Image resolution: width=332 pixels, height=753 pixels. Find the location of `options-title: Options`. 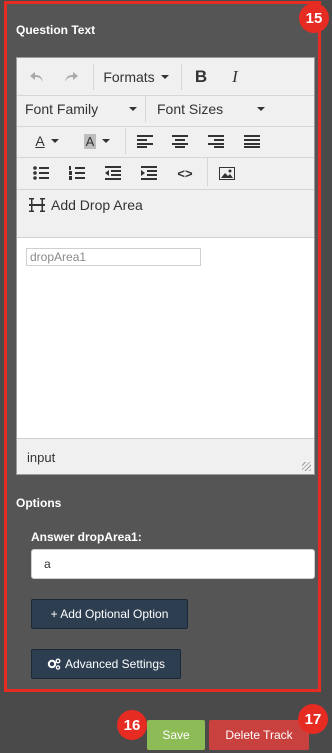

options-title: Options is located at coordinates (39, 503).